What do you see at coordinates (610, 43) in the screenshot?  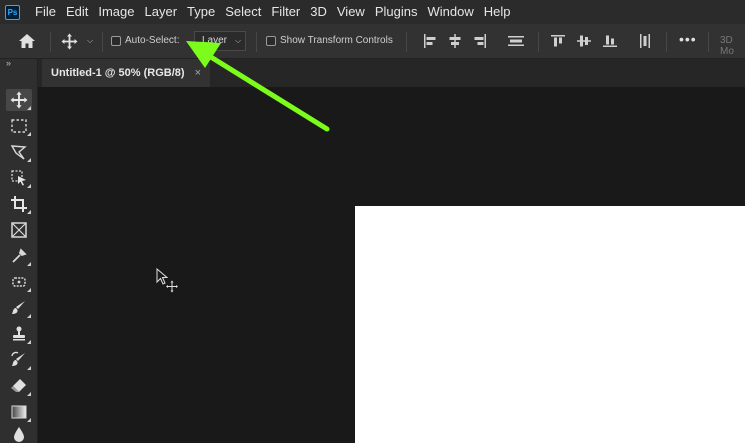 I see `align-bottom-icon` at bounding box center [610, 43].